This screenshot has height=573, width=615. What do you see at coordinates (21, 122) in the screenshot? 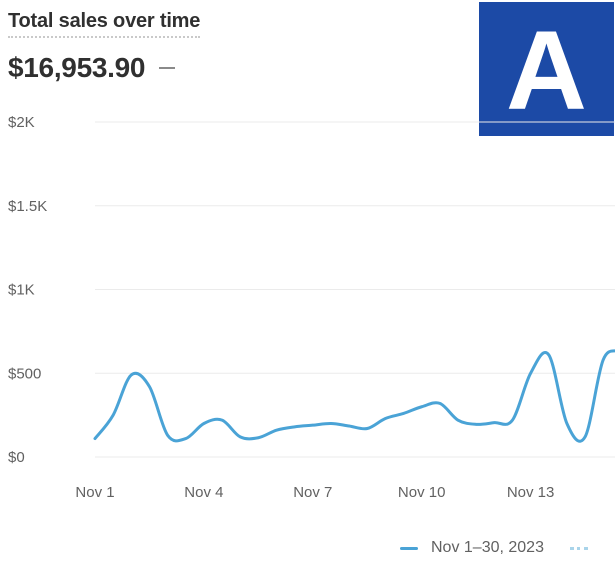
I see `y-tick-label: $2K` at bounding box center [21, 122].